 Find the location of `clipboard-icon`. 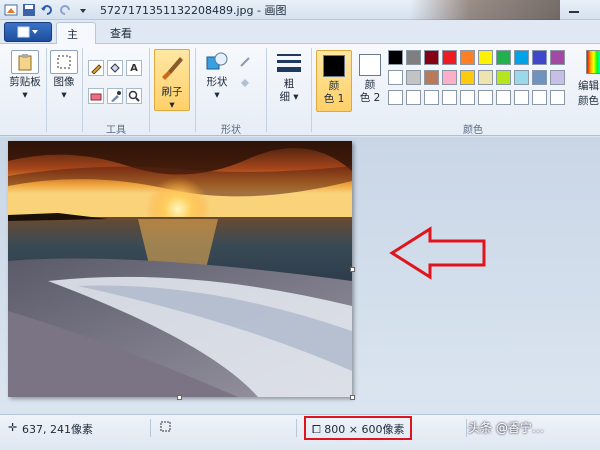

clipboard-icon is located at coordinates (25, 62).